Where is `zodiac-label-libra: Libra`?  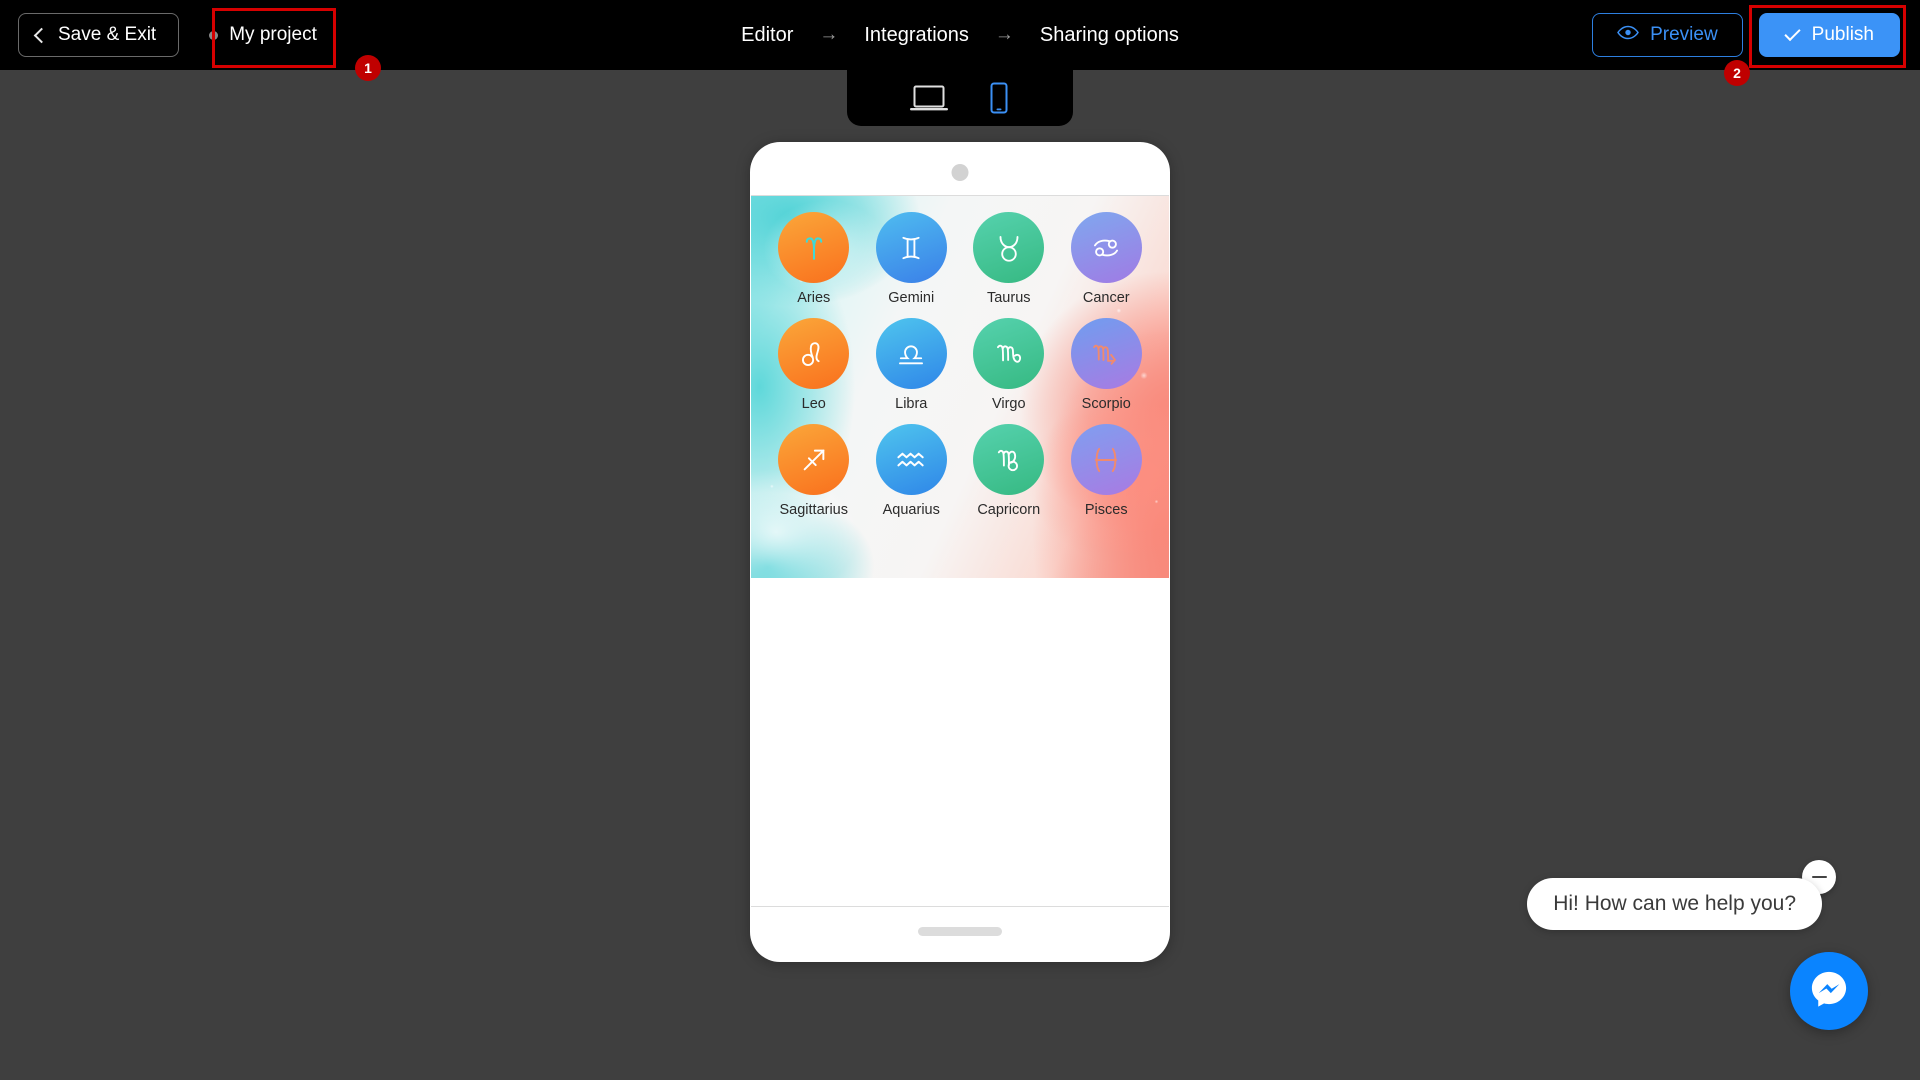
zodiac-label-libra: Libra is located at coordinates (911, 404).